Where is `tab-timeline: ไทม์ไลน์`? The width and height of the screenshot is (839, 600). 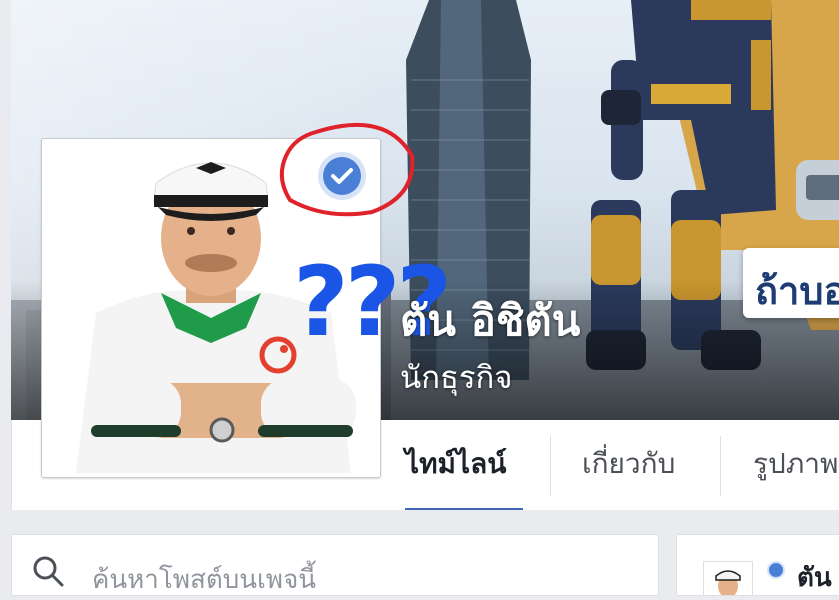
tab-timeline: ไทม์ไลน์ is located at coordinates (464, 465).